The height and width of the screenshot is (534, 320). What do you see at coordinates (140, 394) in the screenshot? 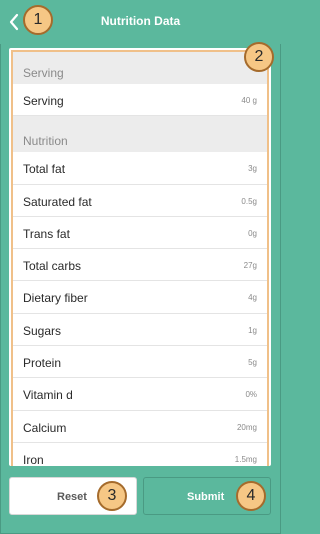
I see `row-vitamin-d: Vitamin d 0%` at bounding box center [140, 394].